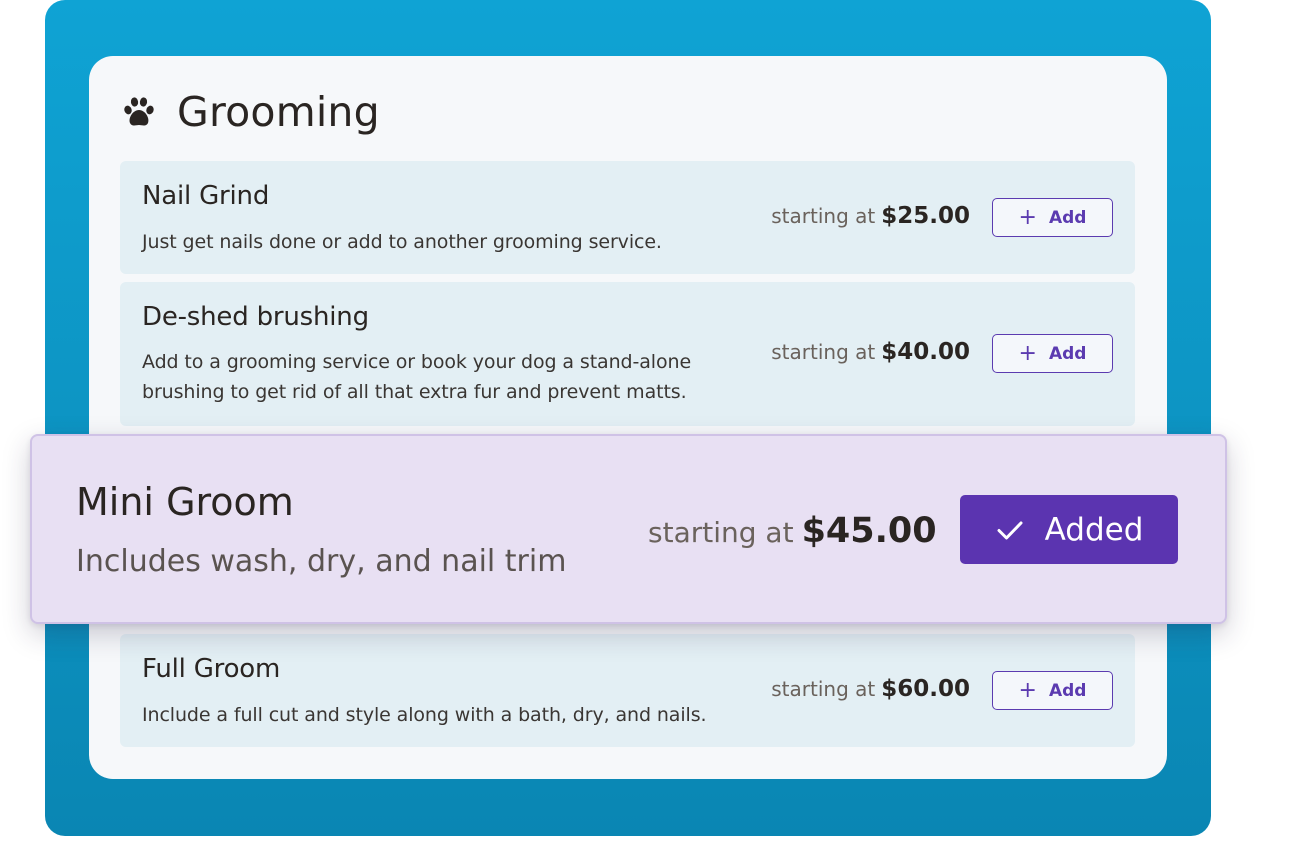  What do you see at coordinates (925, 352) in the screenshot?
I see `price-amount: $40.00` at bounding box center [925, 352].